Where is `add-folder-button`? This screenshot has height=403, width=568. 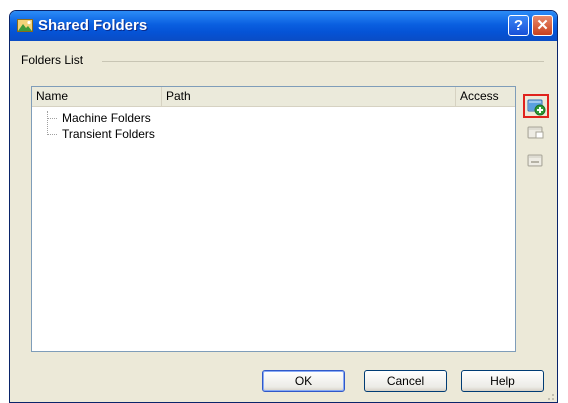 add-folder-button is located at coordinates (536, 106).